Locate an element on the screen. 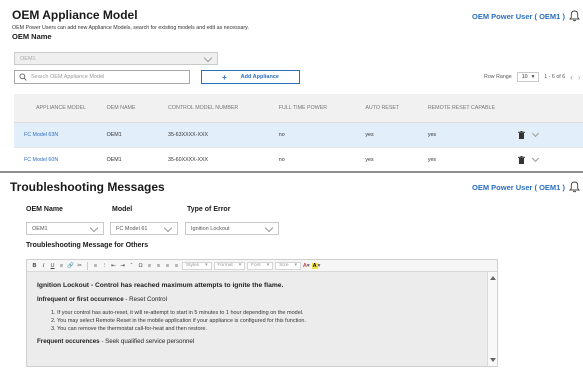 The height and width of the screenshot is (368, 583). column-header: CONTROL MODEL NUMBER is located at coordinates (217, 108).